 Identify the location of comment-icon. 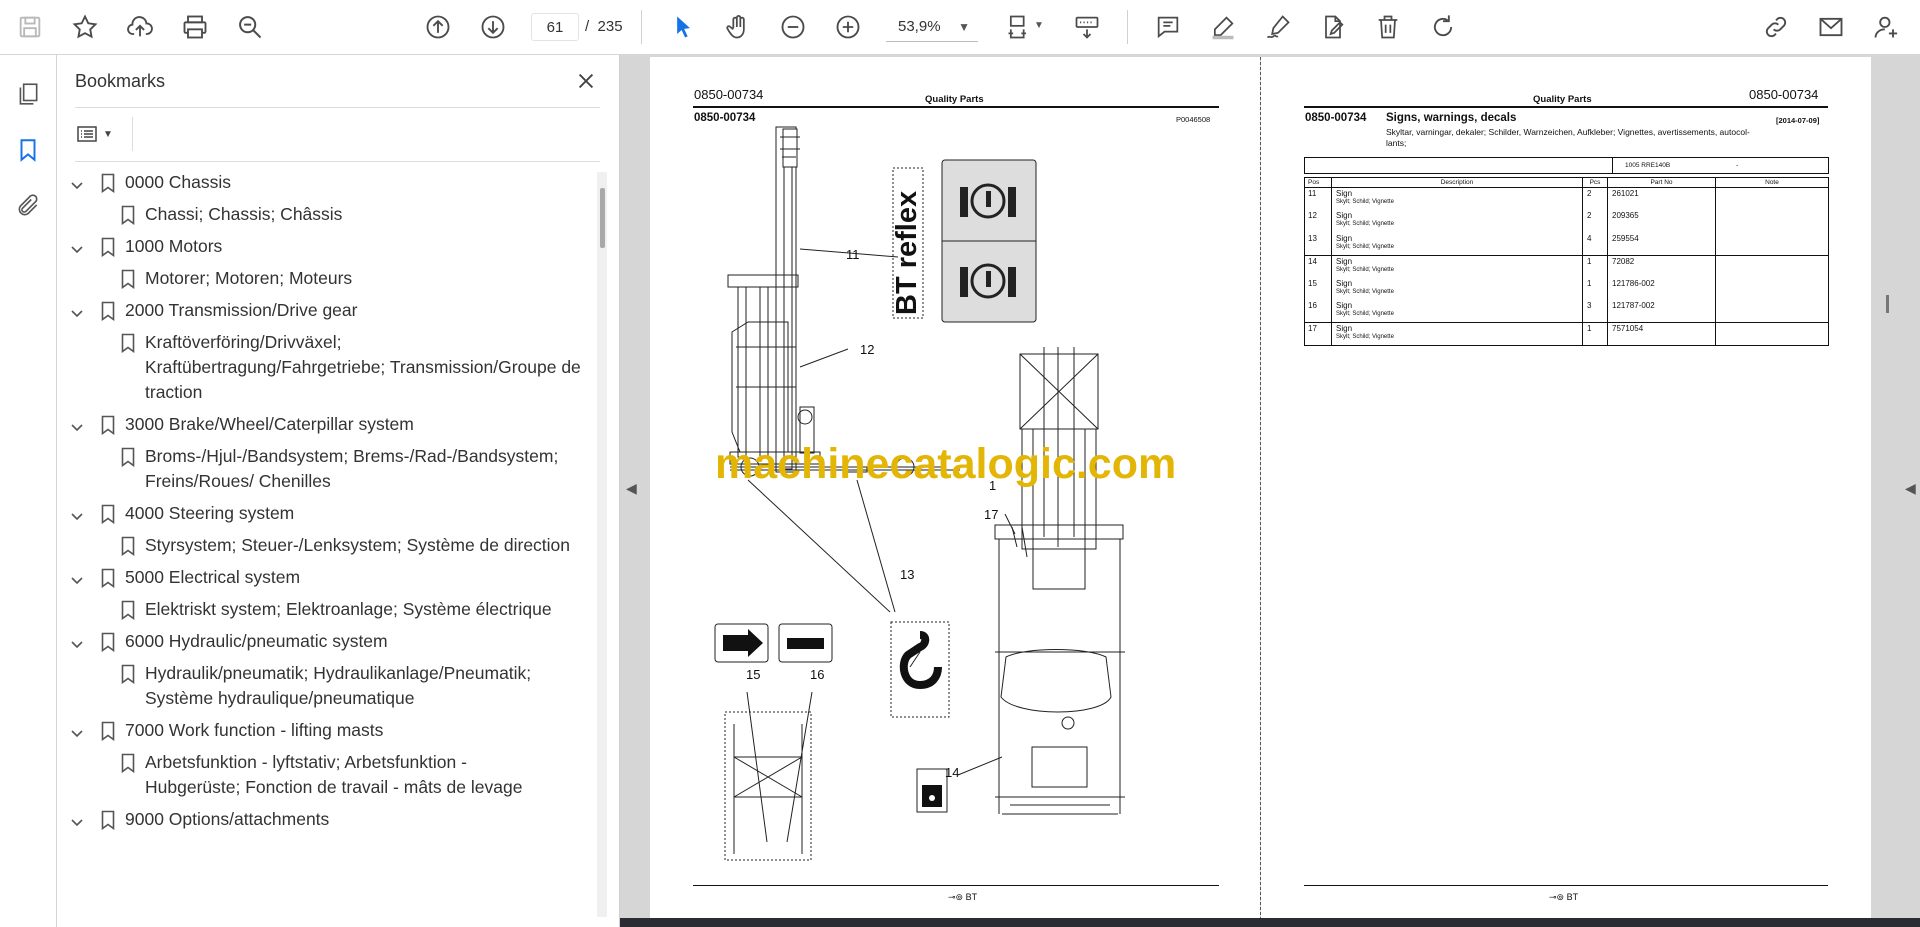
(1168, 27).